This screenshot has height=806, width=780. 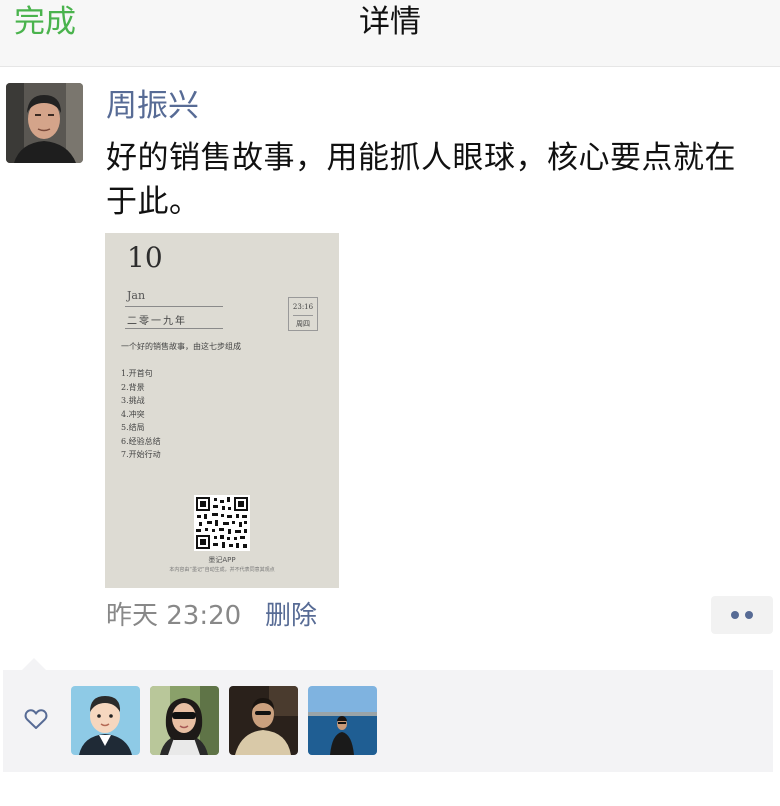 What do you see at coordinates (222, 570) in the screenshot?
I see `image-footer: 本内容由“墨记”自动生成，并不代表同意其观点` at bounding box center [222, 570].